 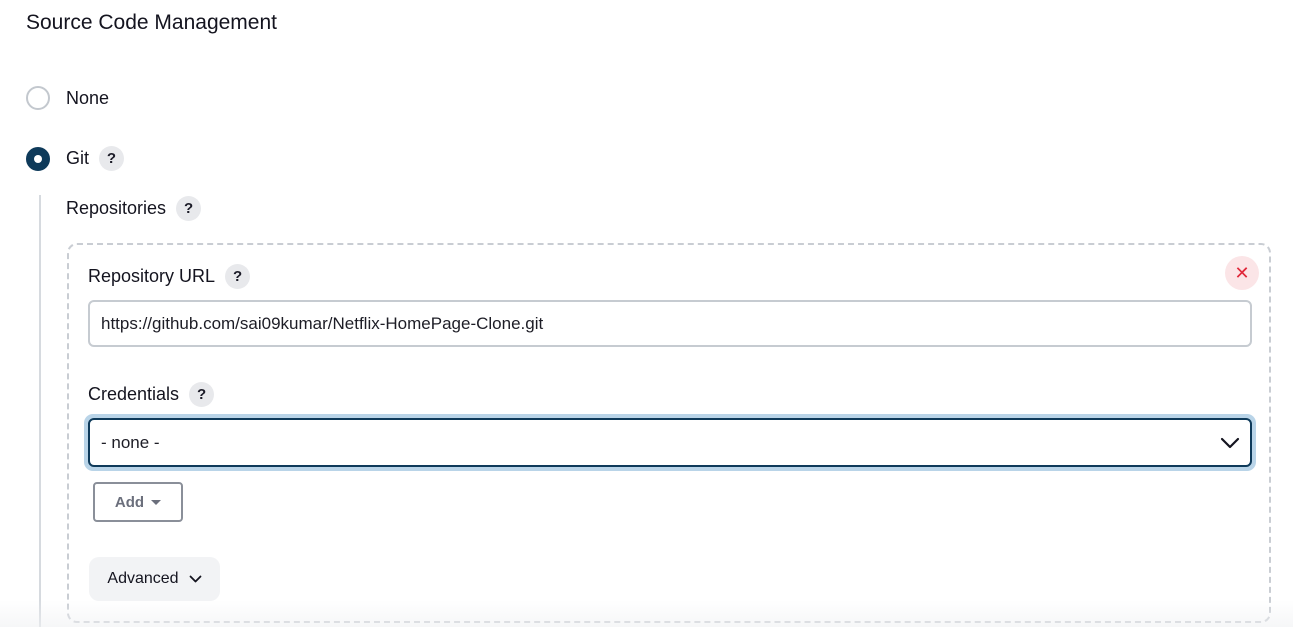 I want to click on add-label: Add, so click(x=129, y=502).